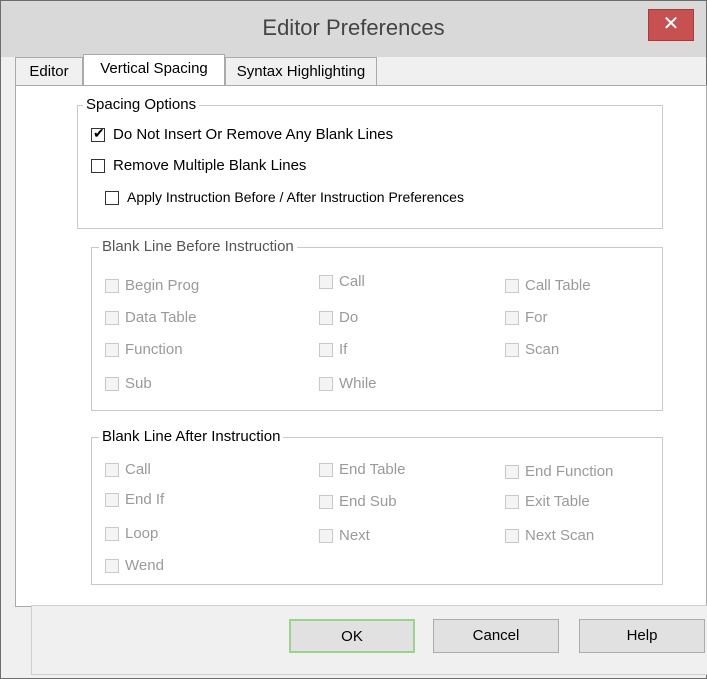 This screenshot has width=707, height=679. What do you see at coordinates (349, 317) in the screenshot?
I see `before-do-label: Do` at bounding box center [349, 317].